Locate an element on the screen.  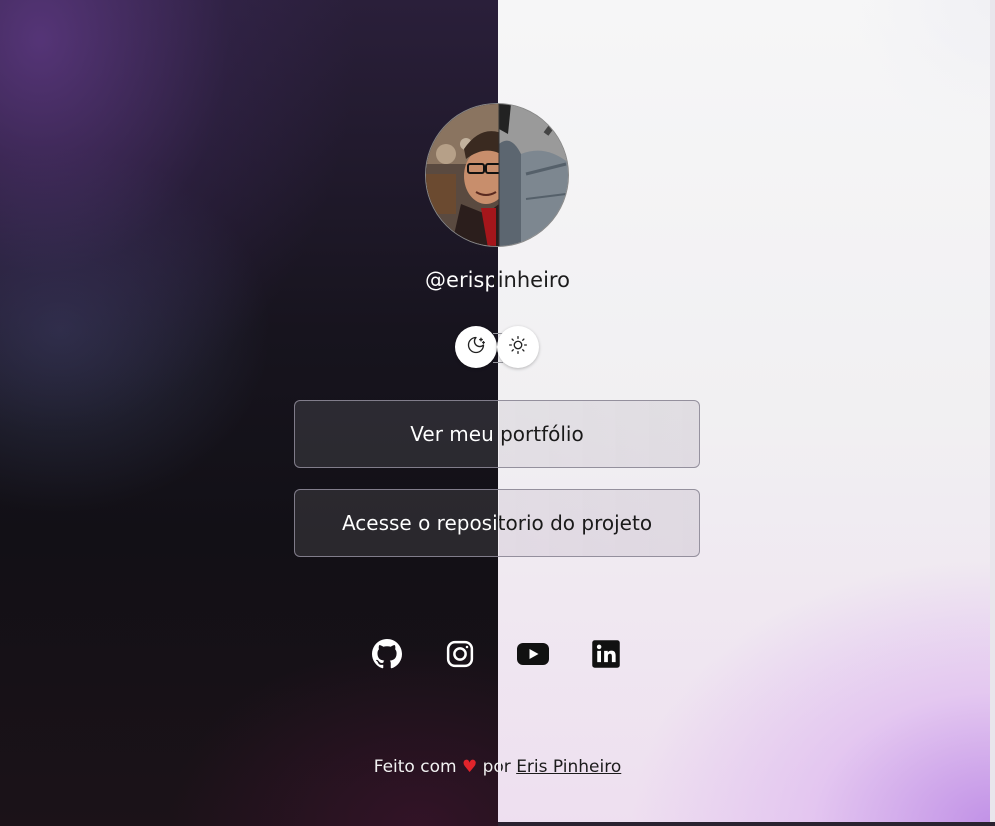
youtube-icon is located at coordinates (533, 656).